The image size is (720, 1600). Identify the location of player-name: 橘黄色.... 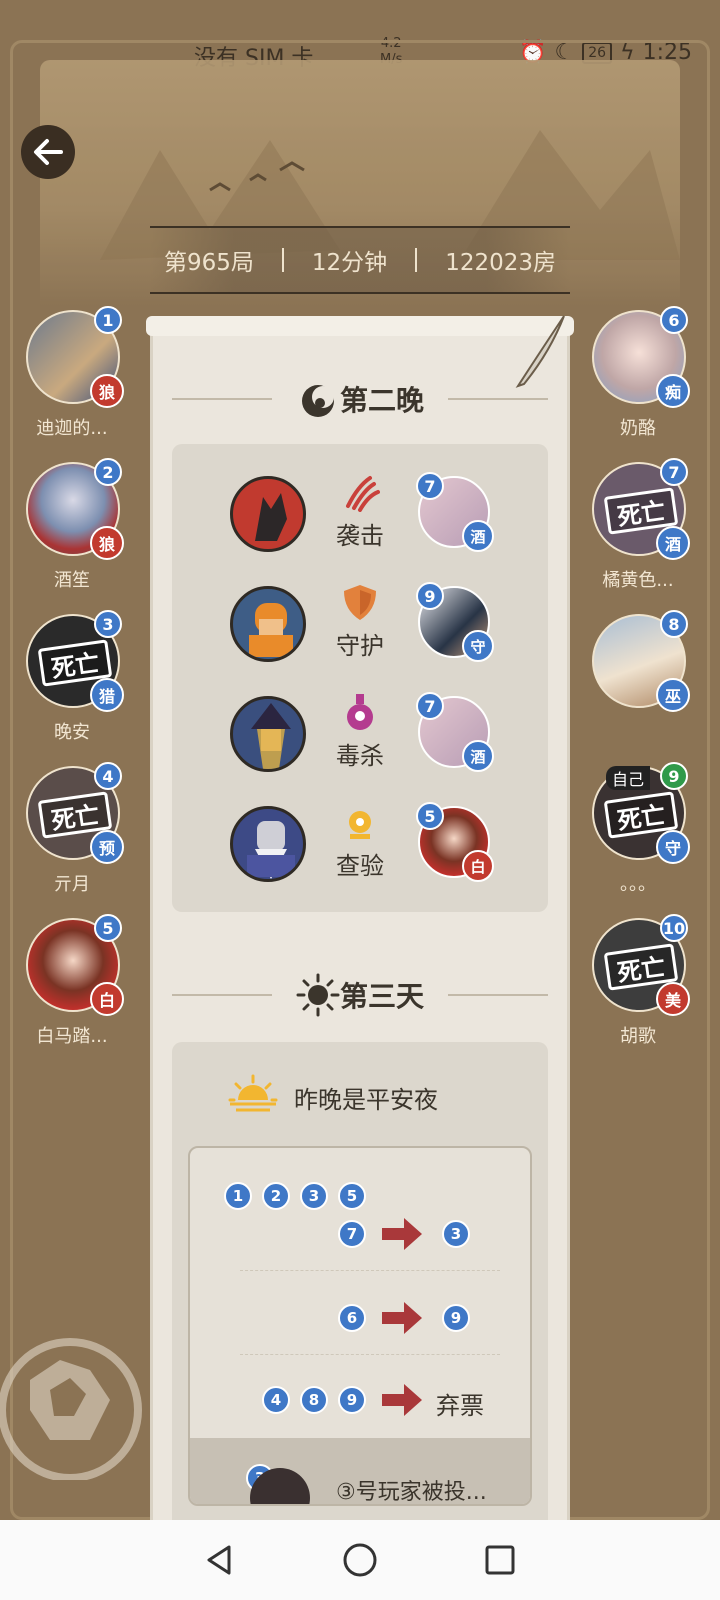
(638, 580).